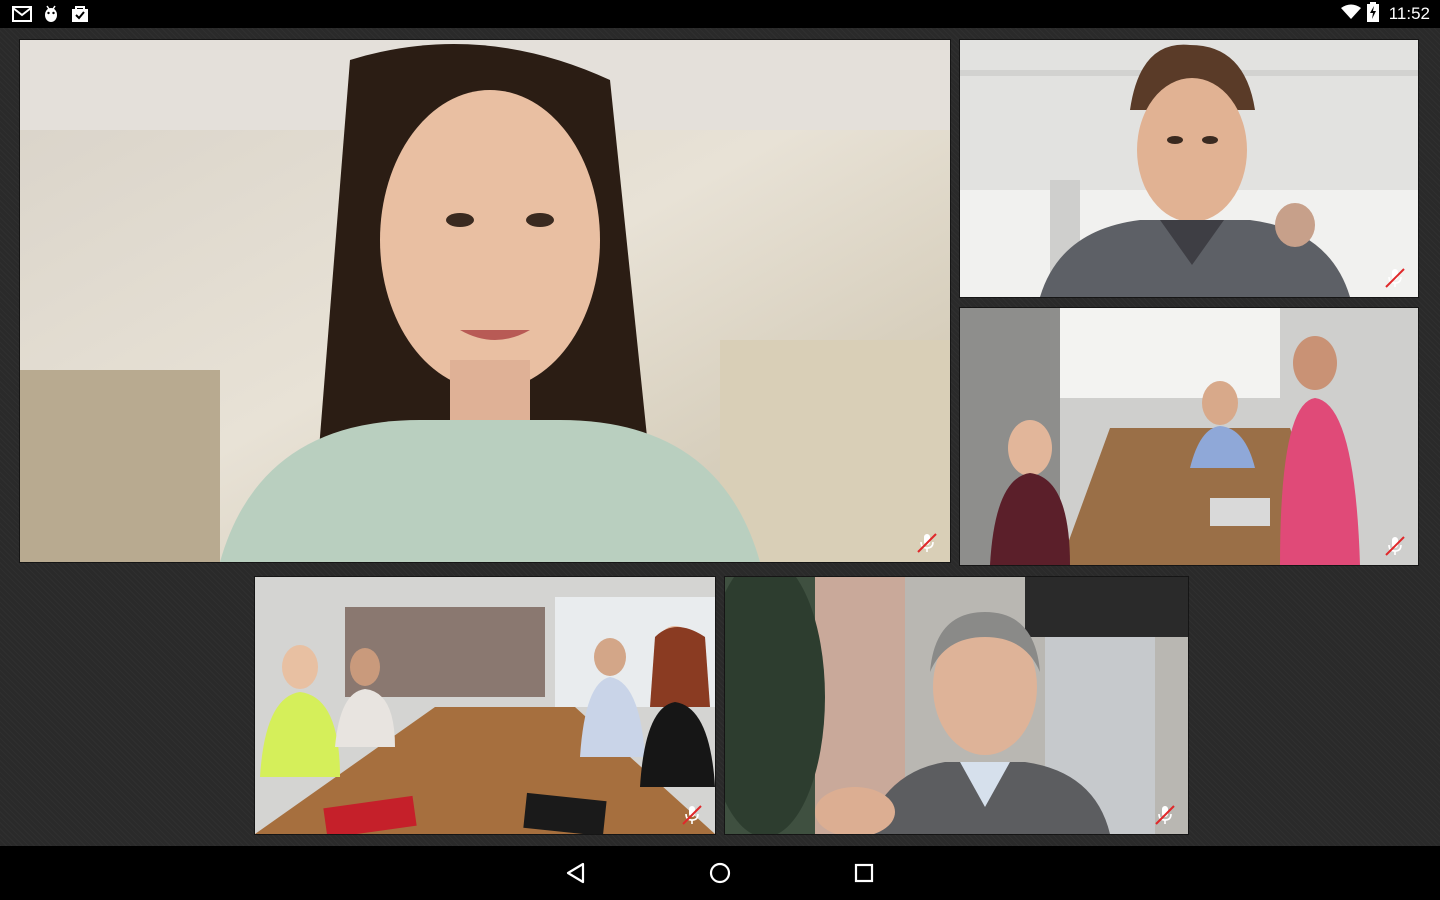  What do you see at coordinates (22, 16) in the screenshot?
I see `gmail-icon` at bounding box center [22, 16].